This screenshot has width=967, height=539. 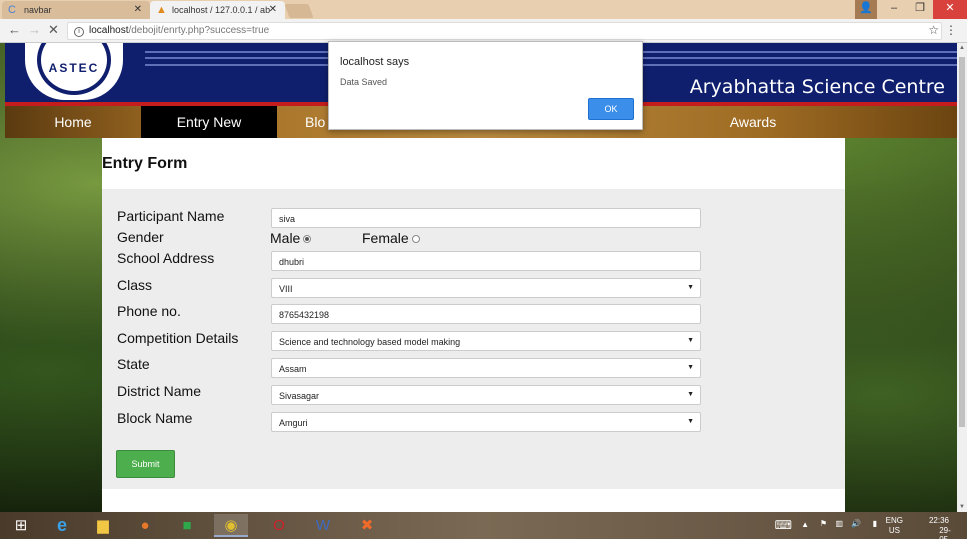 What do you see at coordinates (375, 62) in the screenshot?
I see `dialog-title: localhost says` at bounding box center [375, 62].